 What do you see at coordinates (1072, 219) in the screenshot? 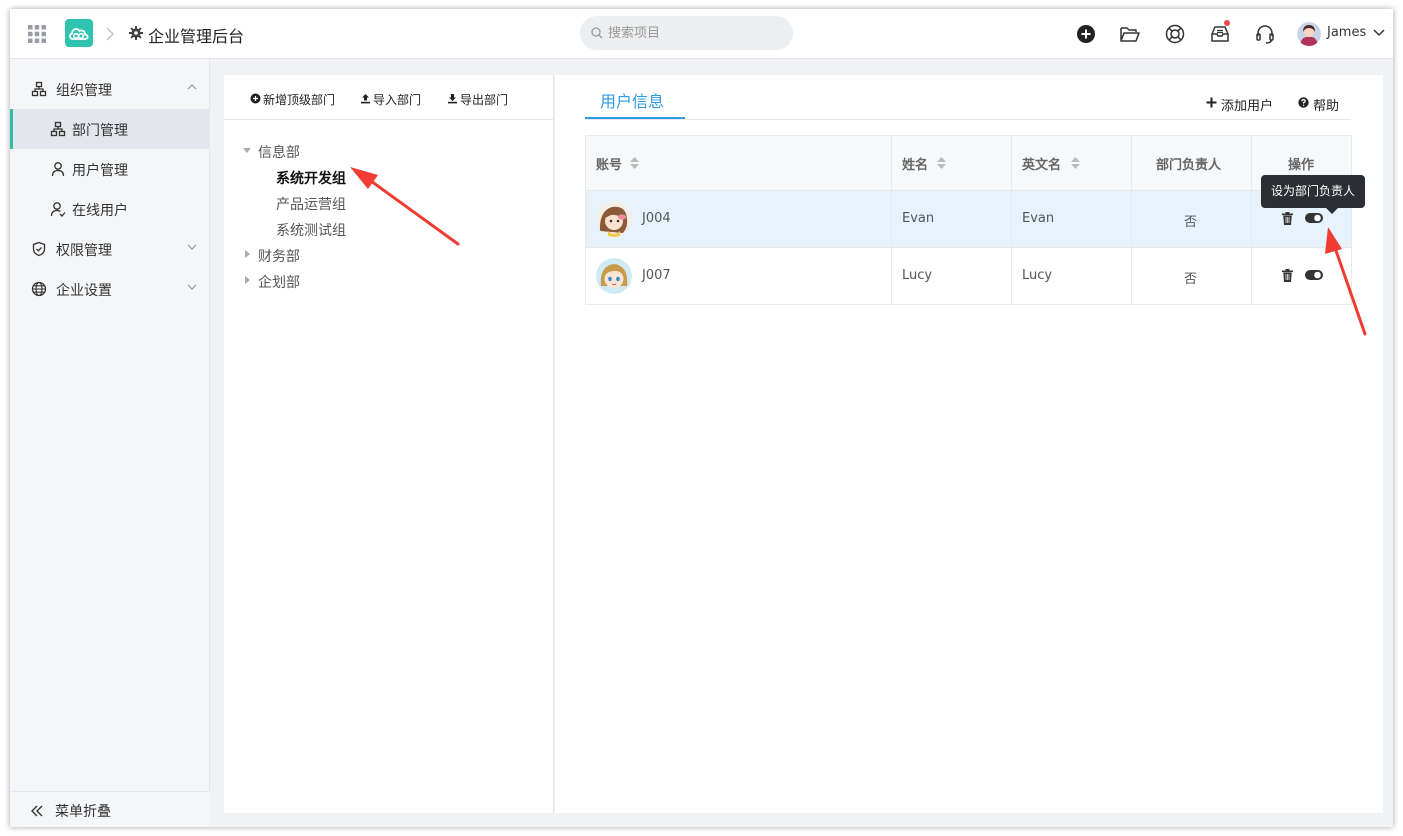
I see `cell-english-name: Evan` at bounding box center [1072, 219].